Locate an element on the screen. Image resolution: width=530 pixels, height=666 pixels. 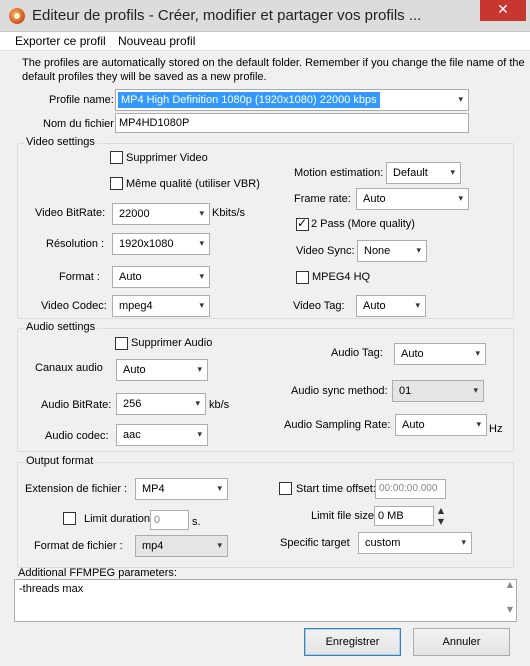
frame-rate-value: Auto is located at coordinates (374, 199).